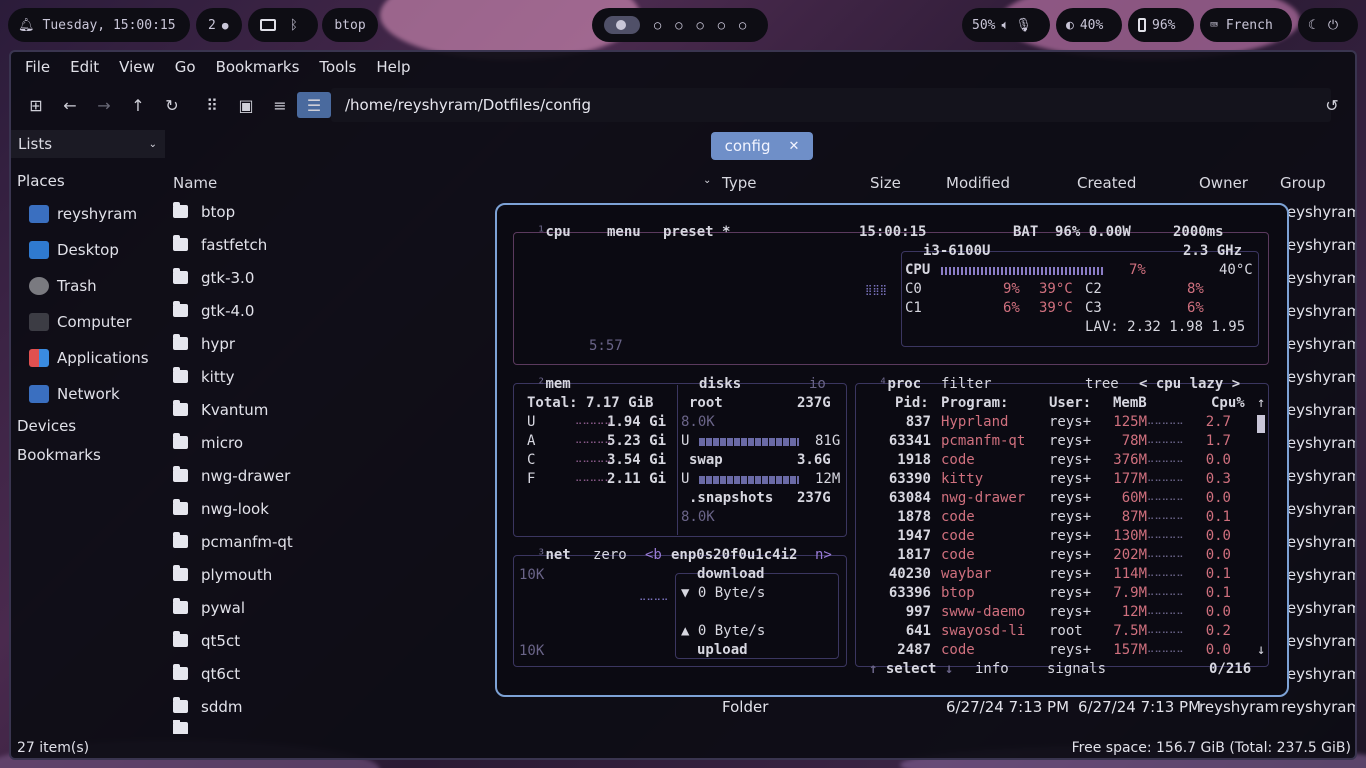 This screenshot has width=1366, height=768. I want to click on audio-widget: 50% 🔈︎ 🎙︎, so click(1006, 25).